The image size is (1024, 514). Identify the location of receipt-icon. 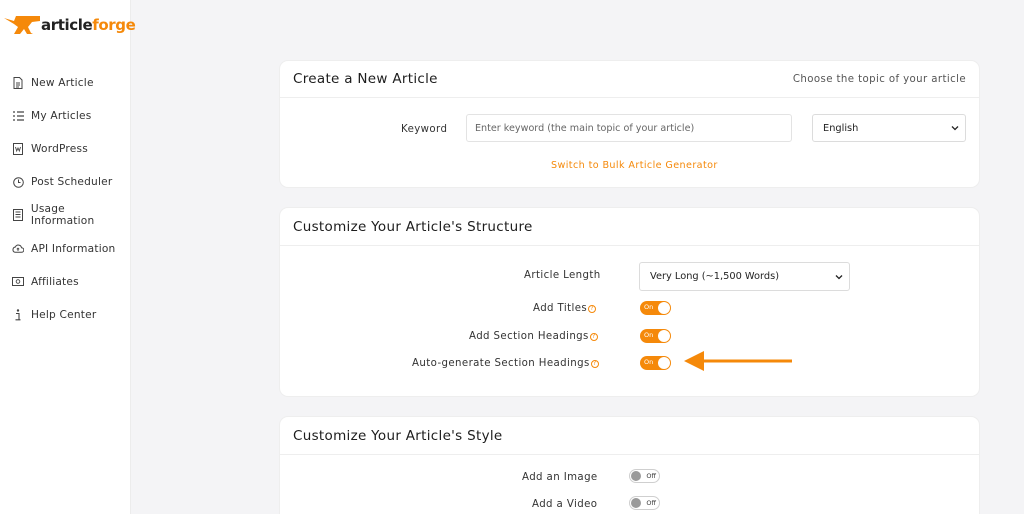
(18, 215).